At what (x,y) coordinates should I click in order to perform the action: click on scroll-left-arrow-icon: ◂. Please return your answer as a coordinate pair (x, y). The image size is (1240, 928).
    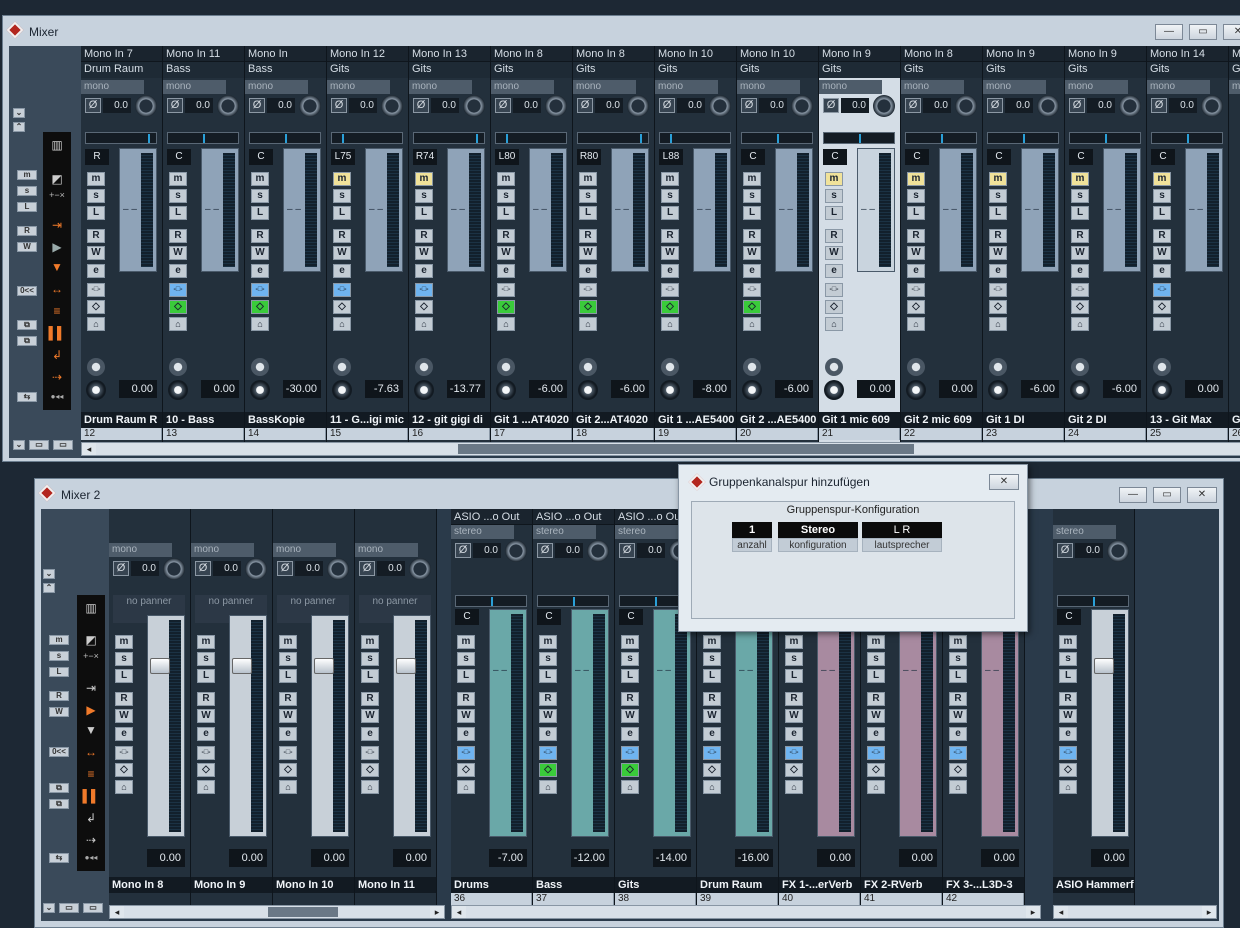
    Looking at the image, I should click on (89, 449).